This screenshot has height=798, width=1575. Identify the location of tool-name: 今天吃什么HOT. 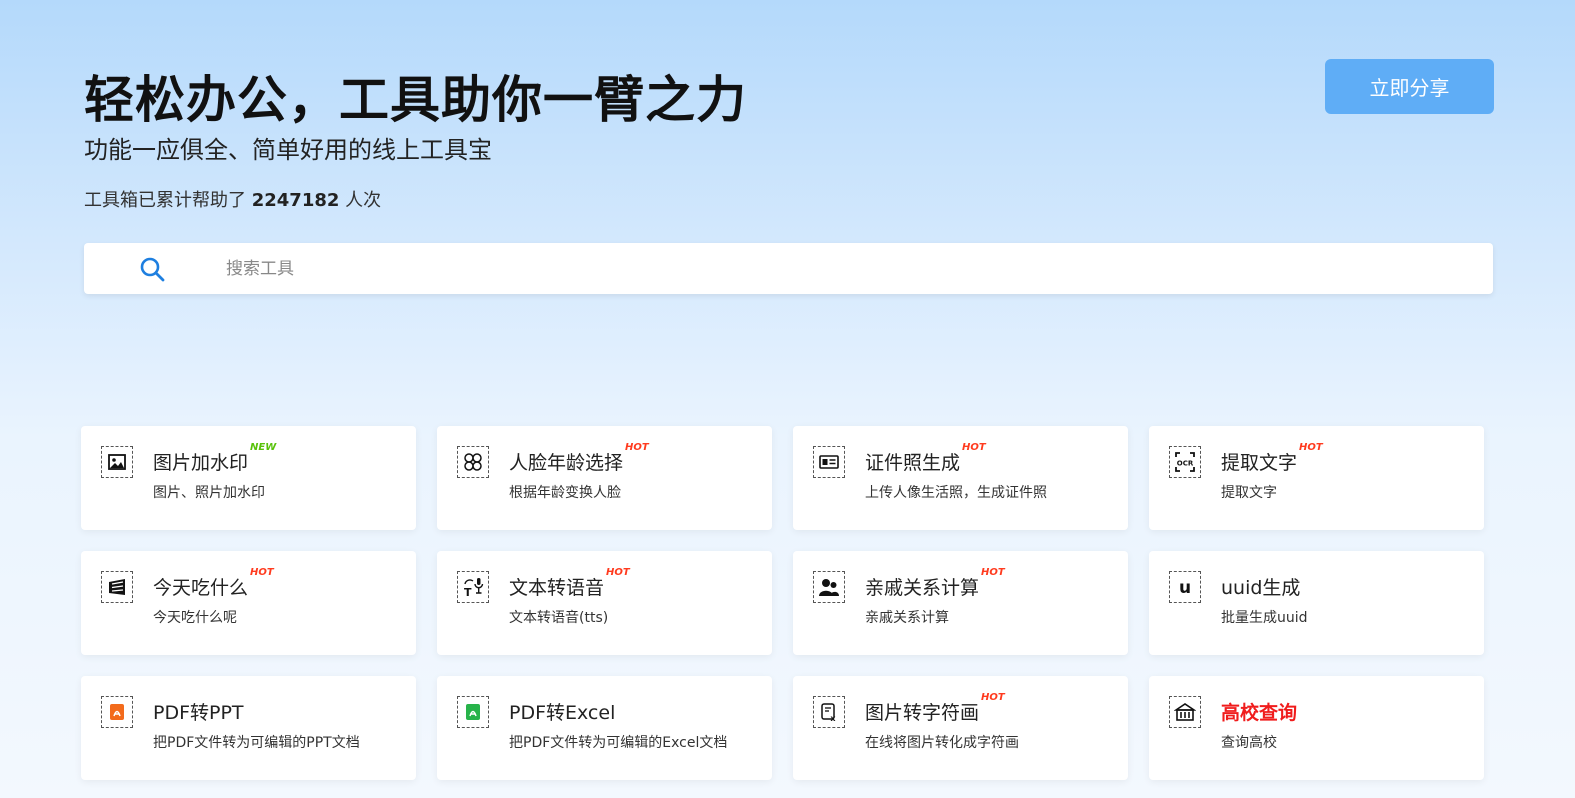
(213, 583).